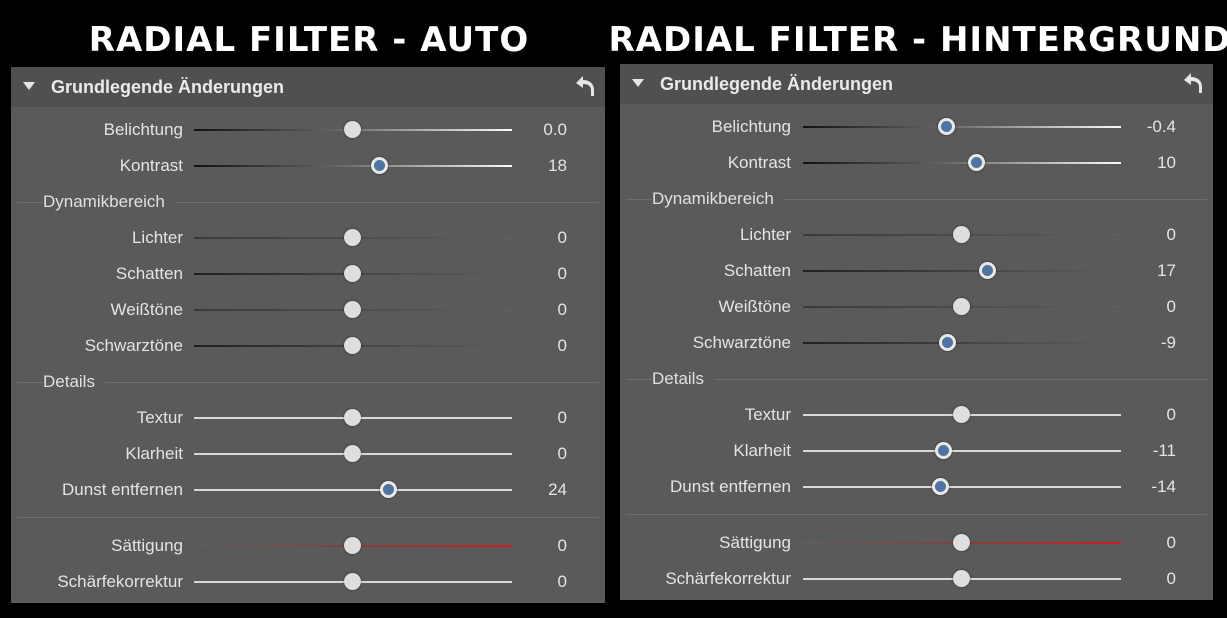 The image size is (1227, 618). What do you see at coordinates (916, 379) in the screenshot?
I see `section-details: Details` at bounding box center [916, 379].